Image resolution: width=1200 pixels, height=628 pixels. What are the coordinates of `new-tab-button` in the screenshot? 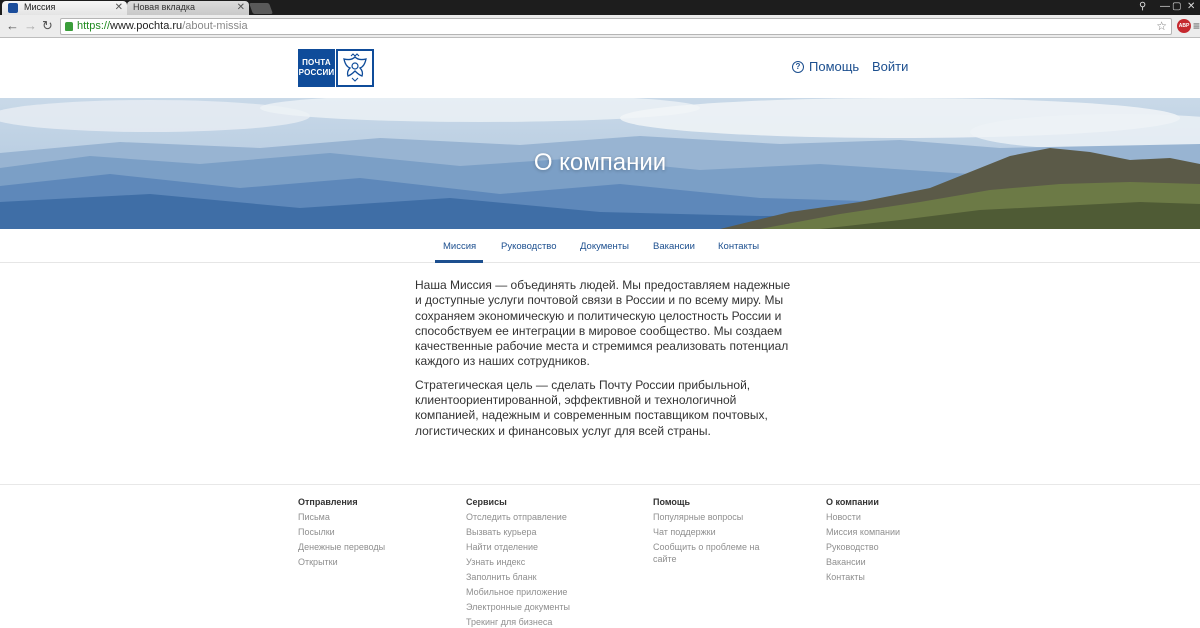 It's located at (261, 8).